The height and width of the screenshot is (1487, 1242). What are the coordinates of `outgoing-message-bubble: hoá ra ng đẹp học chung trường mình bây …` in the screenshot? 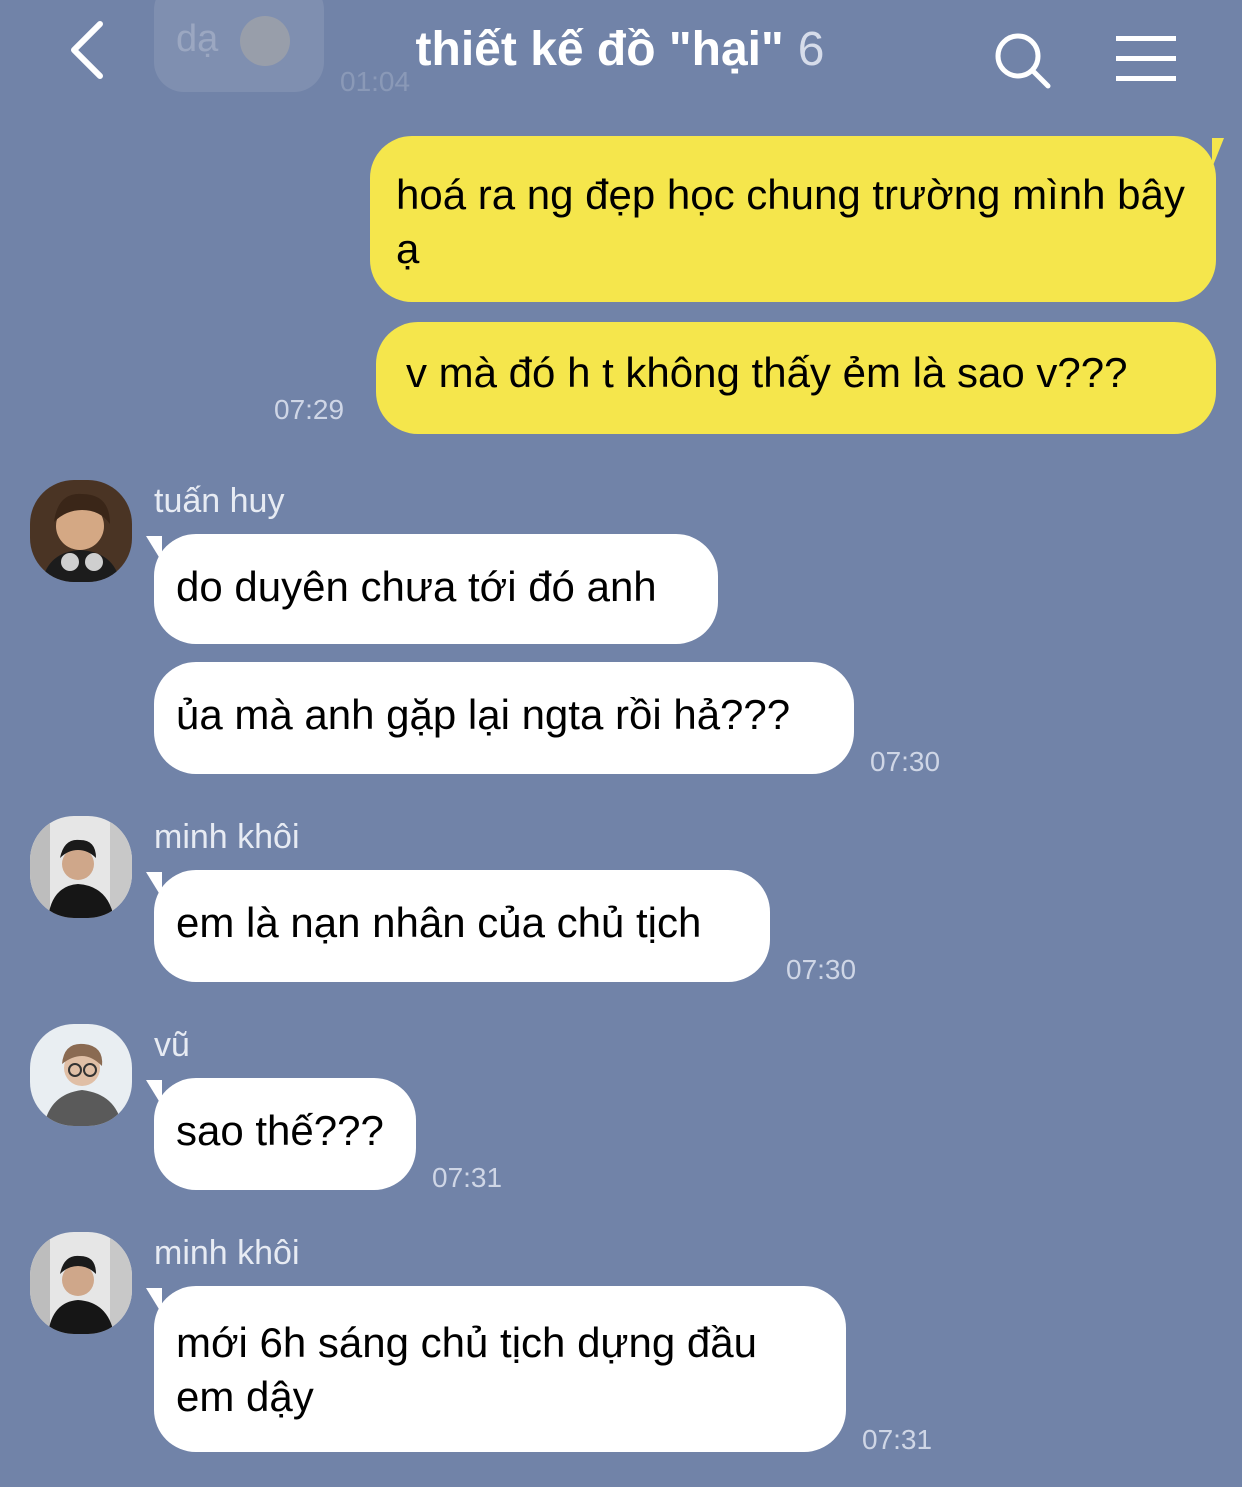 It's located at (793, 219).